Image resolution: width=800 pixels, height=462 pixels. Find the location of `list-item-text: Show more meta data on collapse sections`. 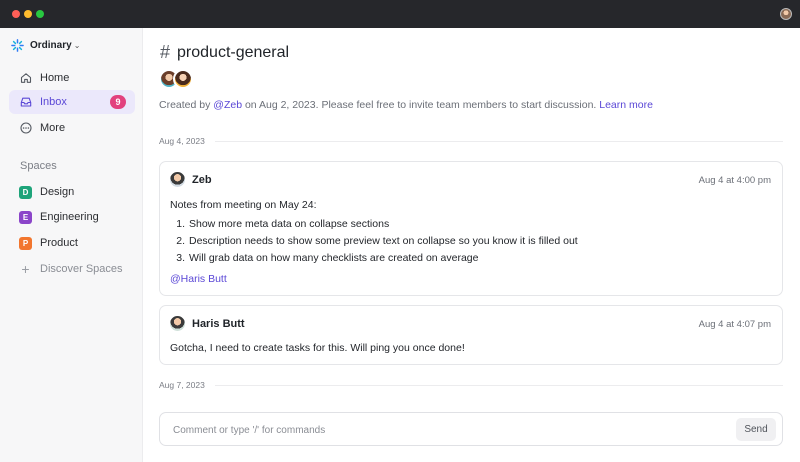

list-item-text: Show more meta data on collapse sections is located at coordinates (289, 224).